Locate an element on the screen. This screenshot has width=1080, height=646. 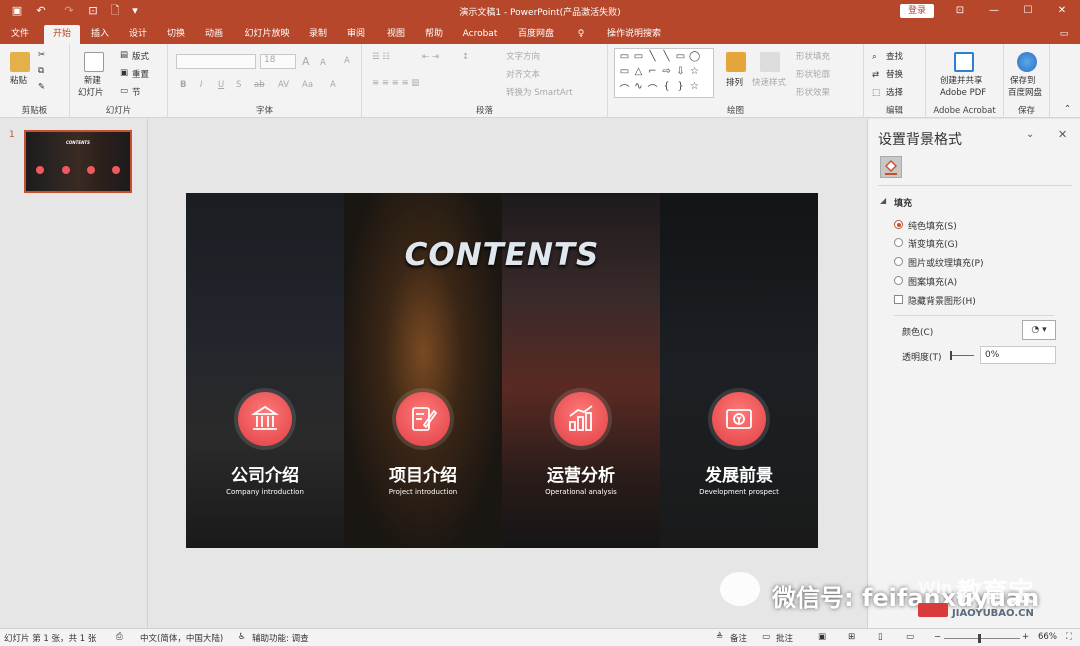
color-picker-button: ◔ ▾ is located at coordinates (1039, 330).